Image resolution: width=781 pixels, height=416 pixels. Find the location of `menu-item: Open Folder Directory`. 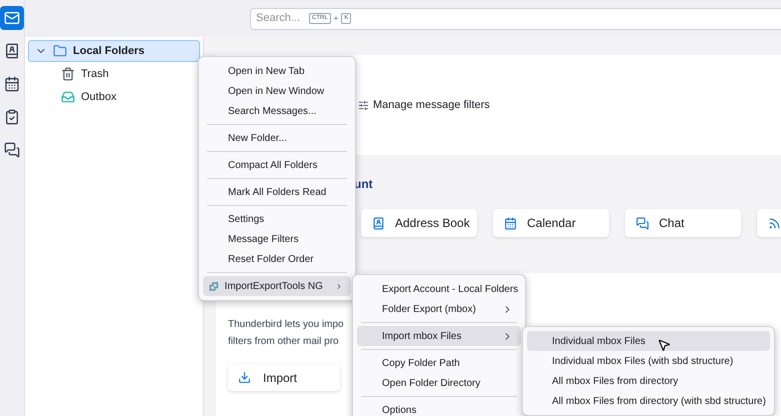

menu-item: Open Folder Directory is located at coordinates (439, 383).